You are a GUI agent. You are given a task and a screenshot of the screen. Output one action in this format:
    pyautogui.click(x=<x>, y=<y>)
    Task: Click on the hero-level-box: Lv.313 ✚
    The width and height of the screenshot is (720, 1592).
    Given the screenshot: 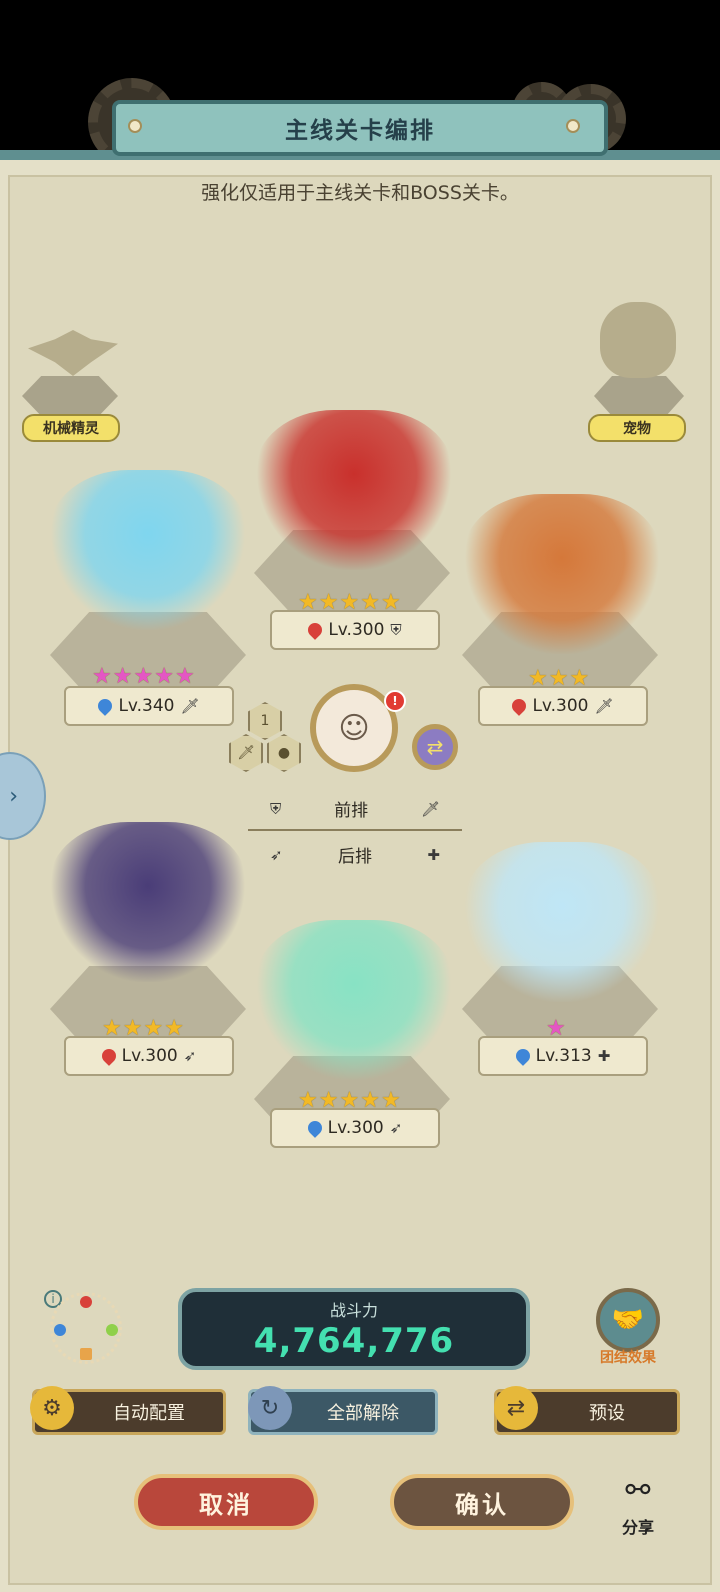 What is the action you would take?
    pyautogui.click(x=563, y=1056)
    